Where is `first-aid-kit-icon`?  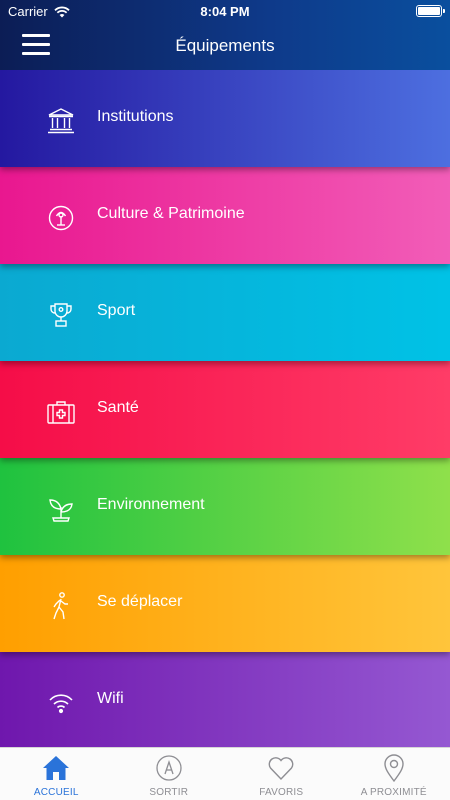 first-aid-kit-icon is located at coordinates (61, 412).